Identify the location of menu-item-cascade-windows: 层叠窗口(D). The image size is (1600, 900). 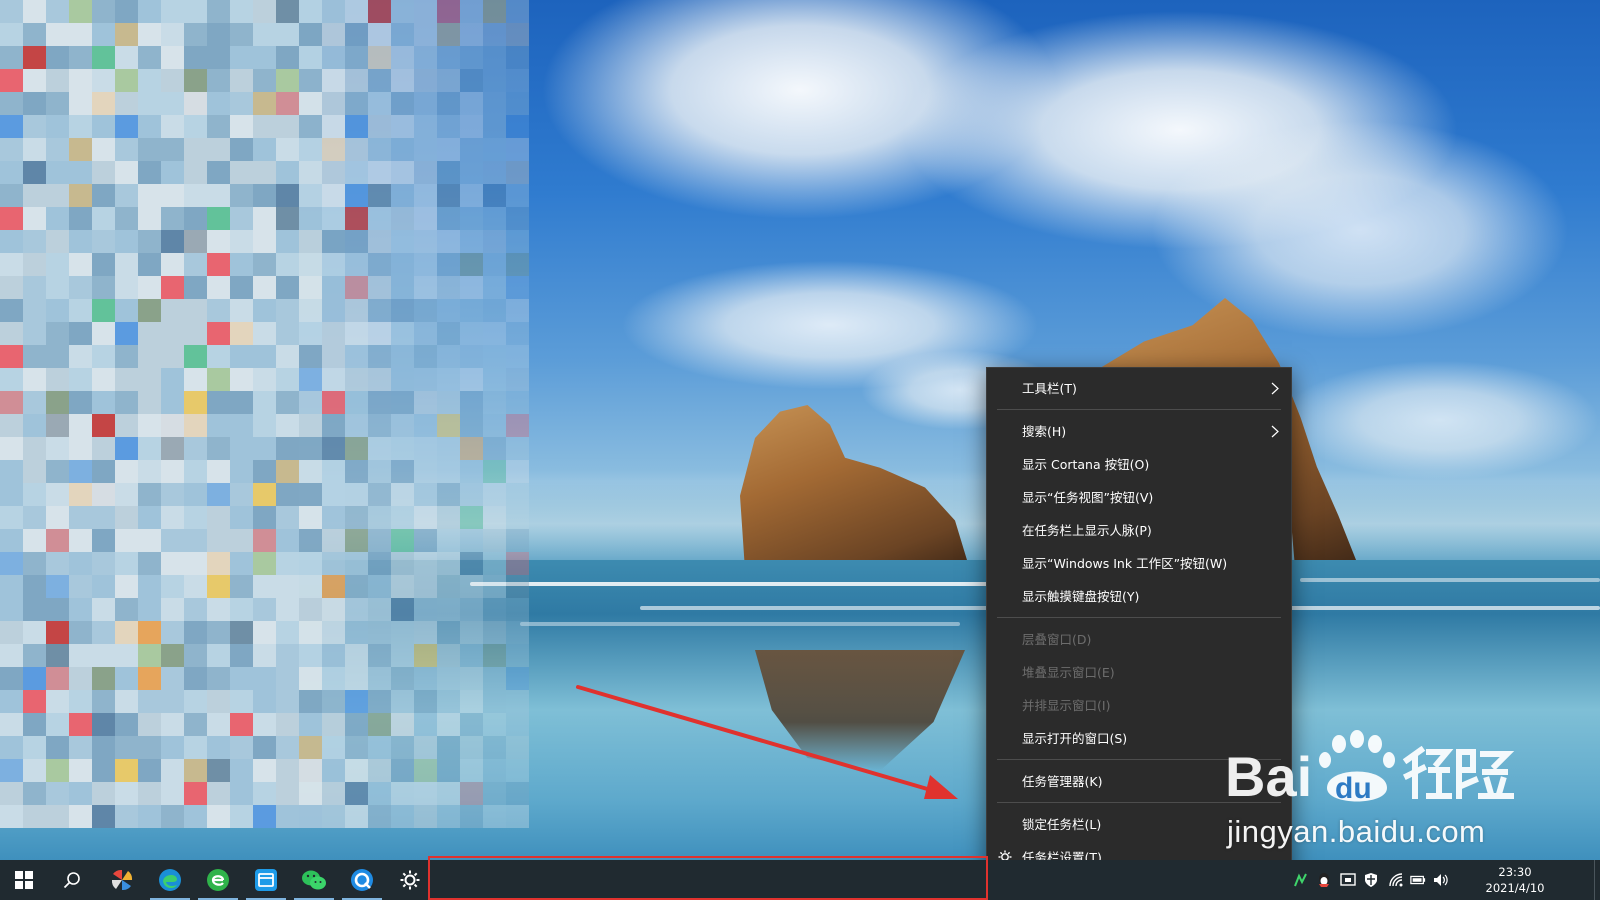
(1139, 639).